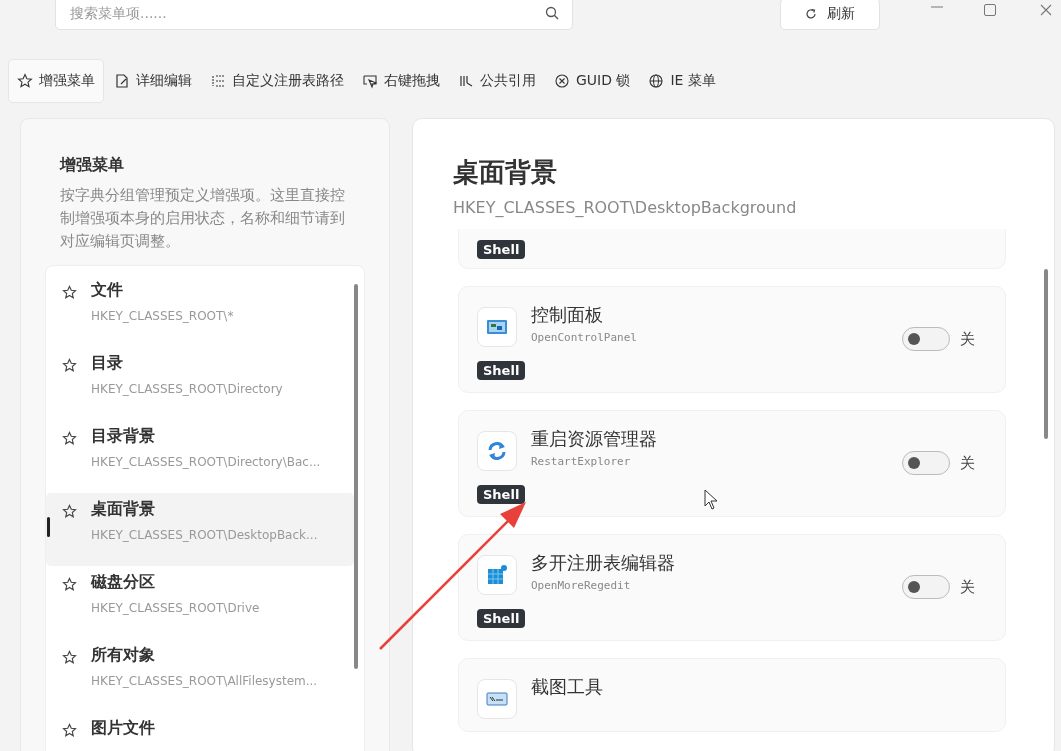 The image size is (1061, 751). What do you see at coordinates (218, 81) in the screenshot?
I see `list-icon` at bounding box center [218, 81].